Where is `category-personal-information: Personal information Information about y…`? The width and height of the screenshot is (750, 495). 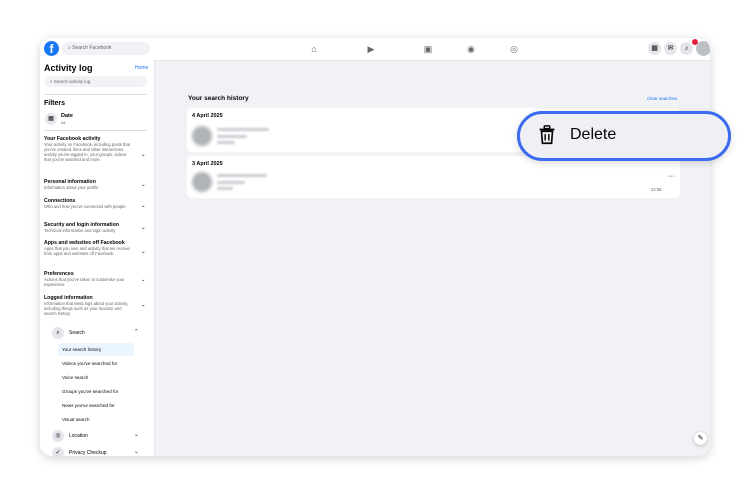
category-personal-information: Personal information Information about y… is located at coordinates (88, 184).